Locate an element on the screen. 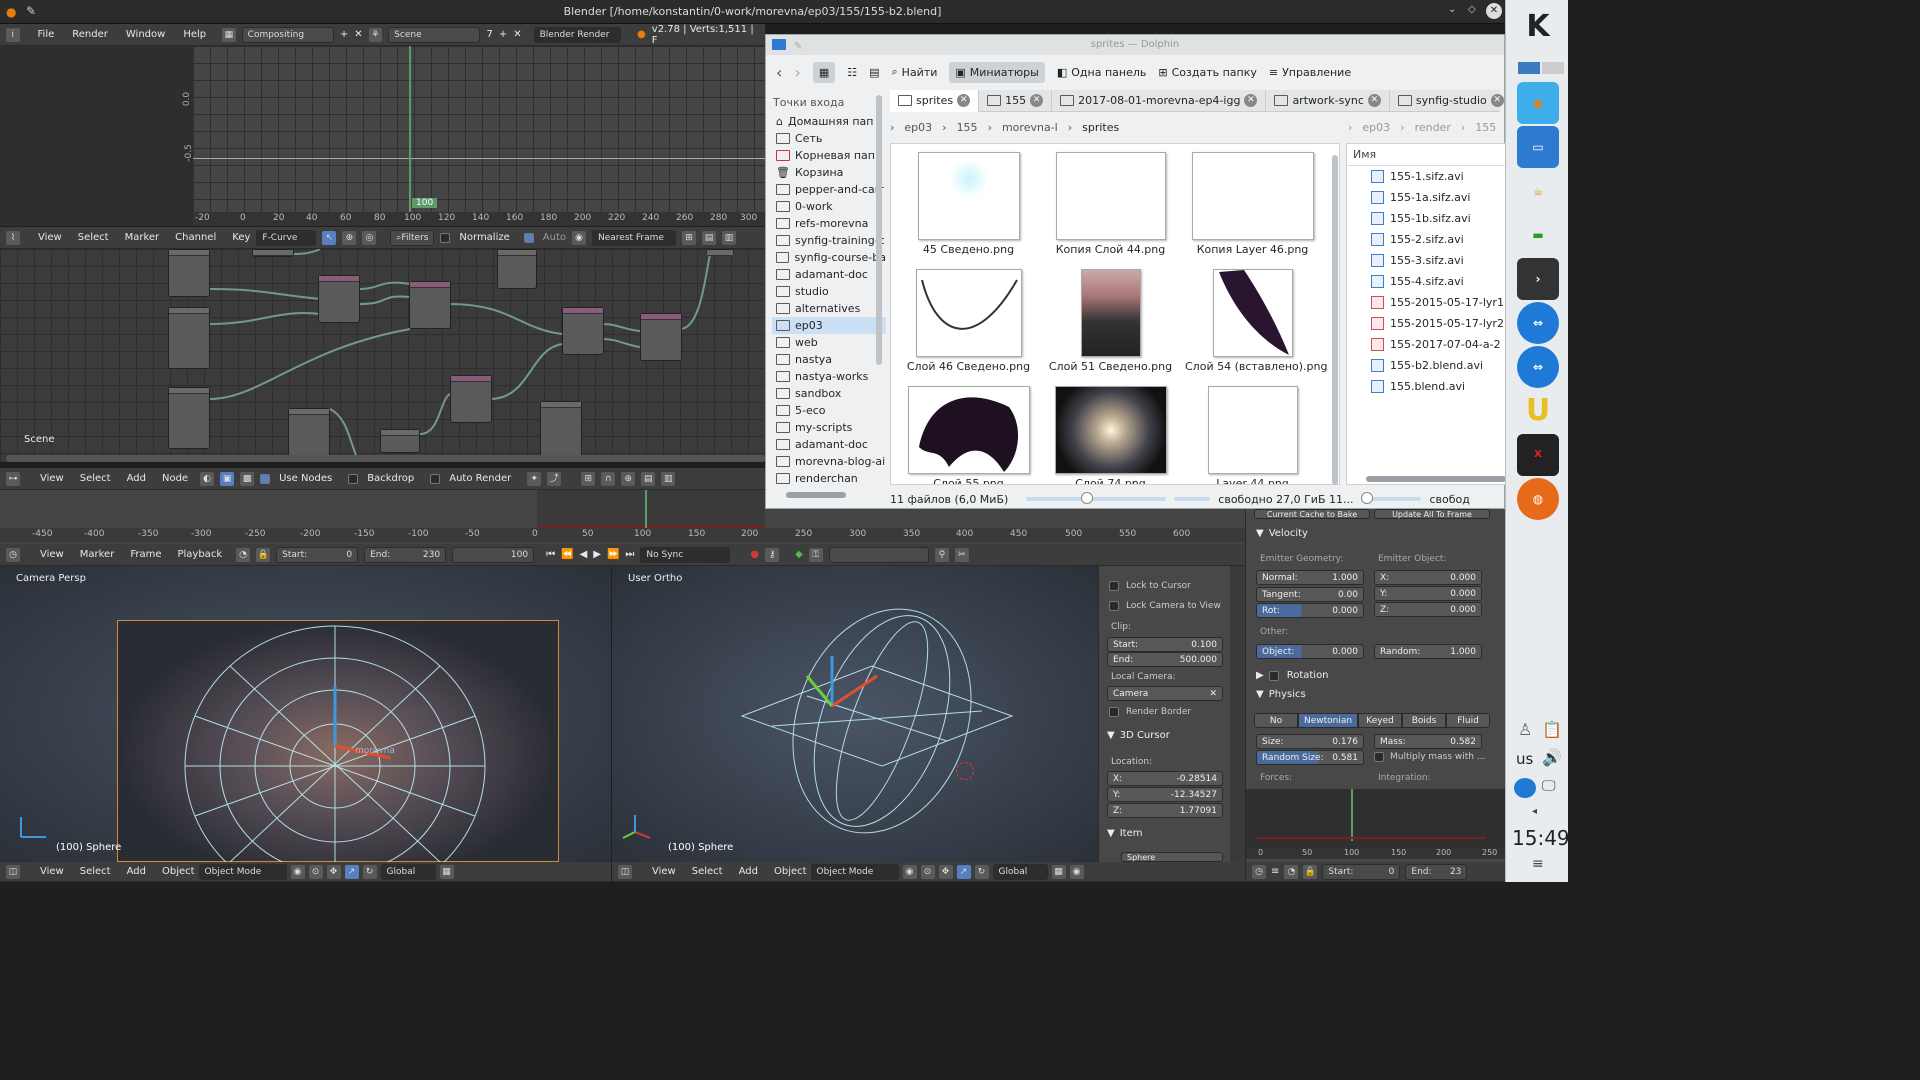 This screenshot has width=1920, height=1080. timeline-area-right: 250 300 350 400 450 500 550 600 is located at coordinates (1005, 527).